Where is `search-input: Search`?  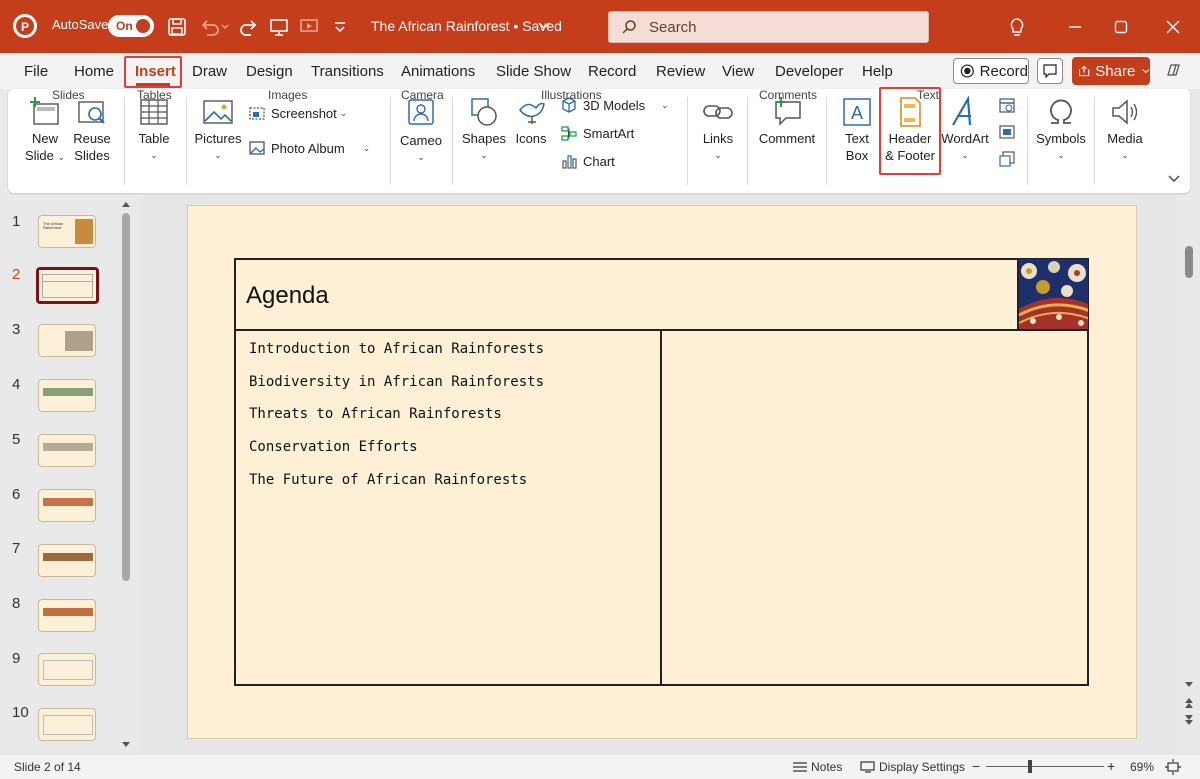 search-input: Search is located at coordinates (768, 27).